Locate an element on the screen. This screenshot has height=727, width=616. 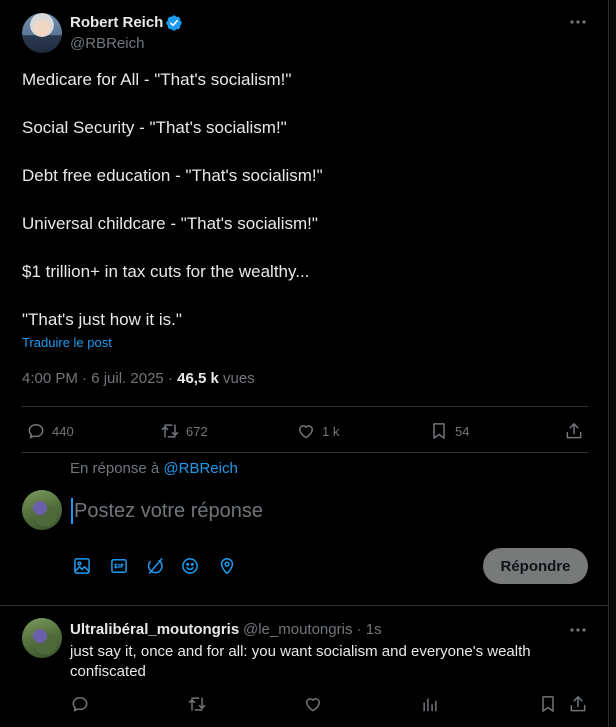
reply-author-avatar is located at coordinates (42, 638).